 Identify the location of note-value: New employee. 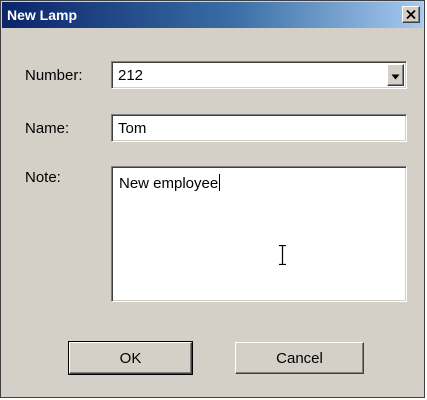
(169, 183).